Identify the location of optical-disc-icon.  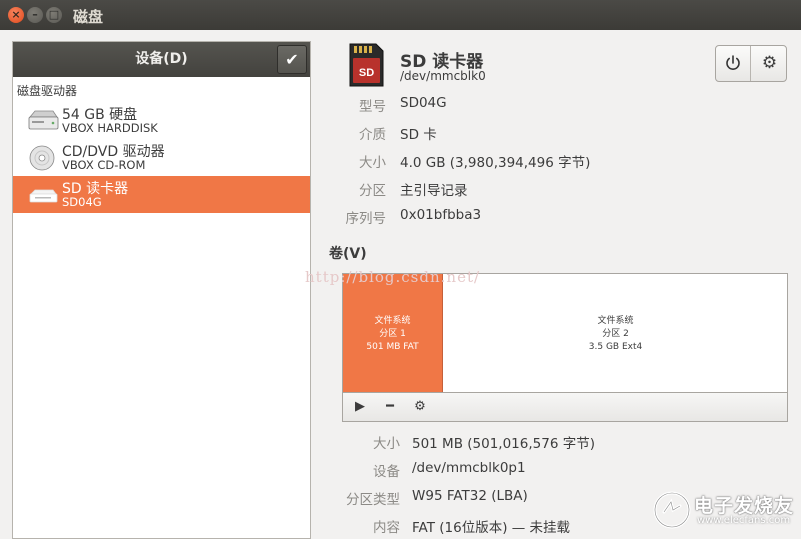
(42, 158).